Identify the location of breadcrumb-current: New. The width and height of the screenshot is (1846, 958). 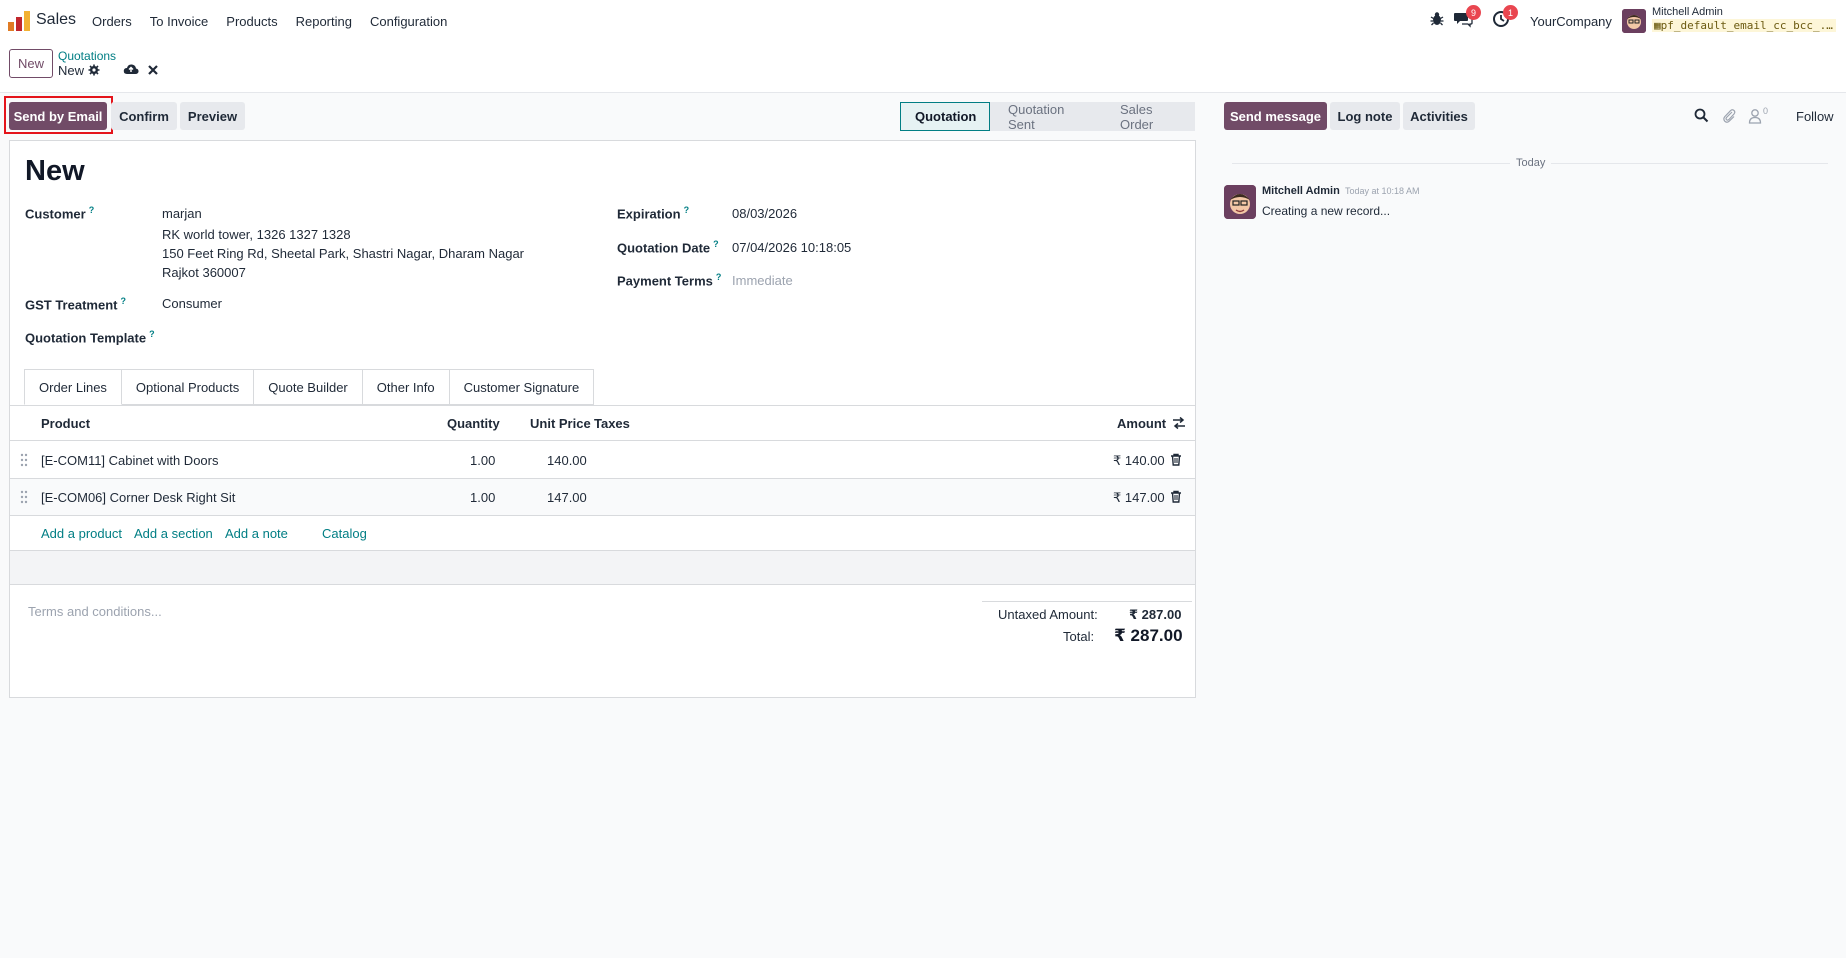
(71, 70).